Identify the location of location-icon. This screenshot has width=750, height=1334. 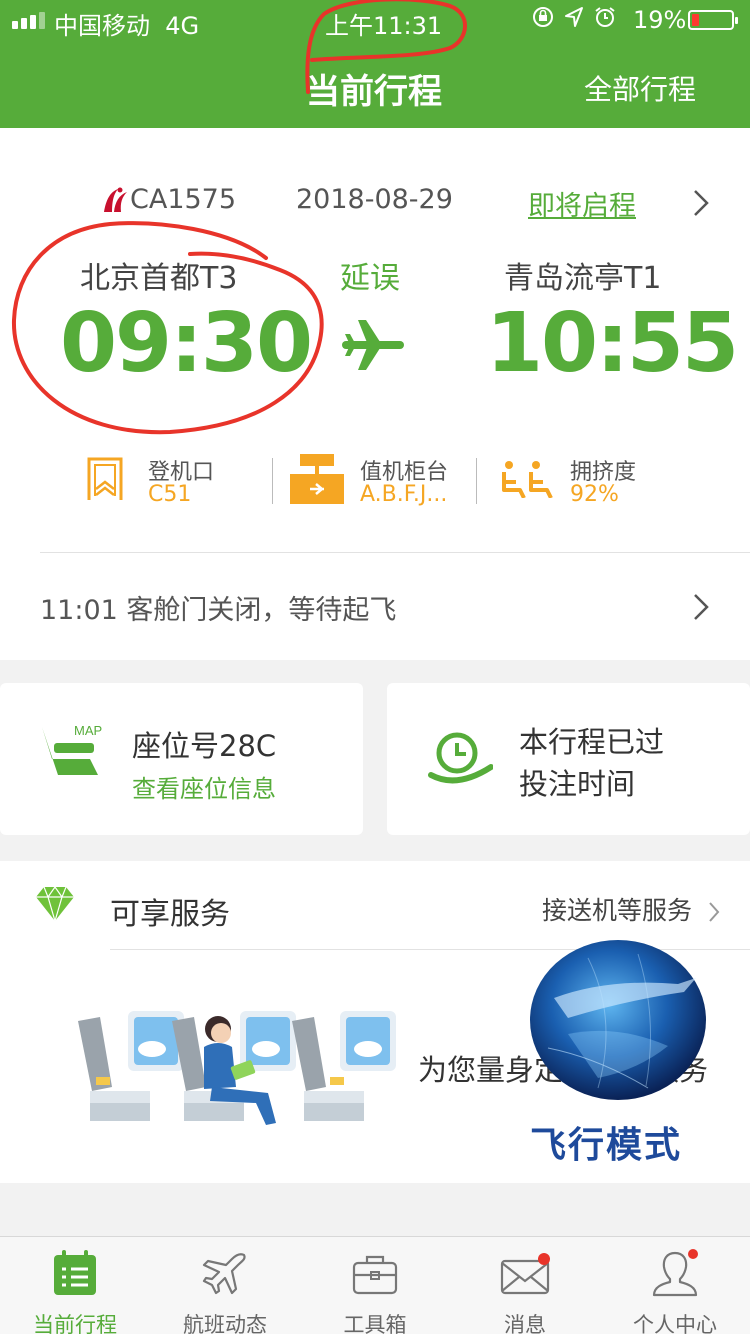
(574, 17).